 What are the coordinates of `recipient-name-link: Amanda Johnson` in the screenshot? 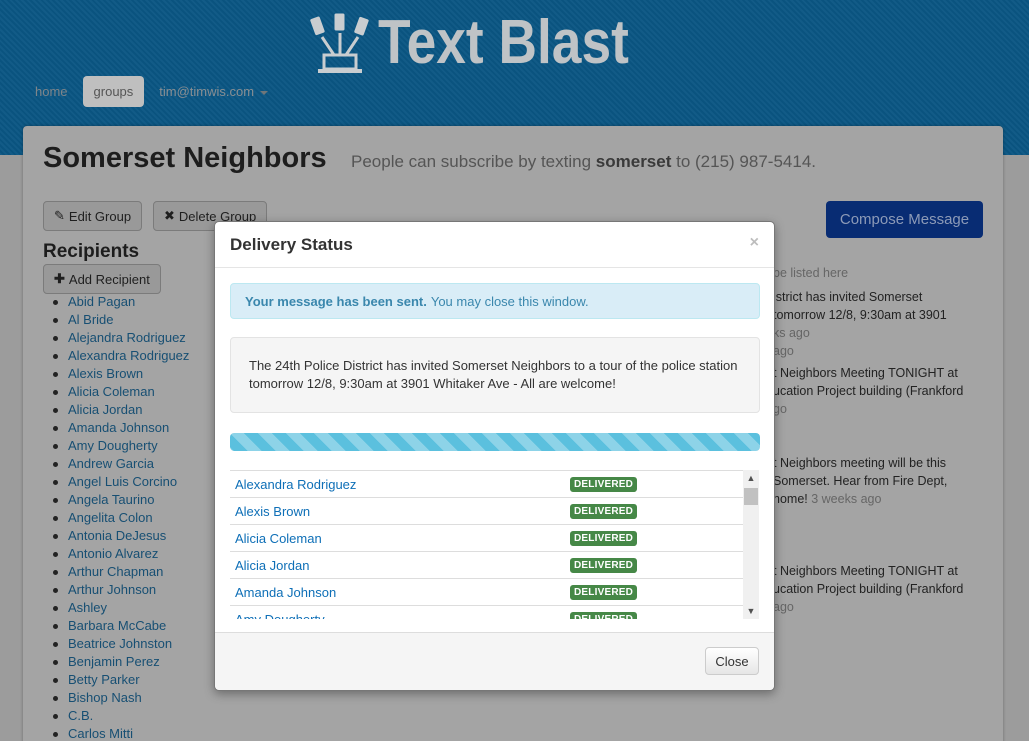 It's located at (400, 592).